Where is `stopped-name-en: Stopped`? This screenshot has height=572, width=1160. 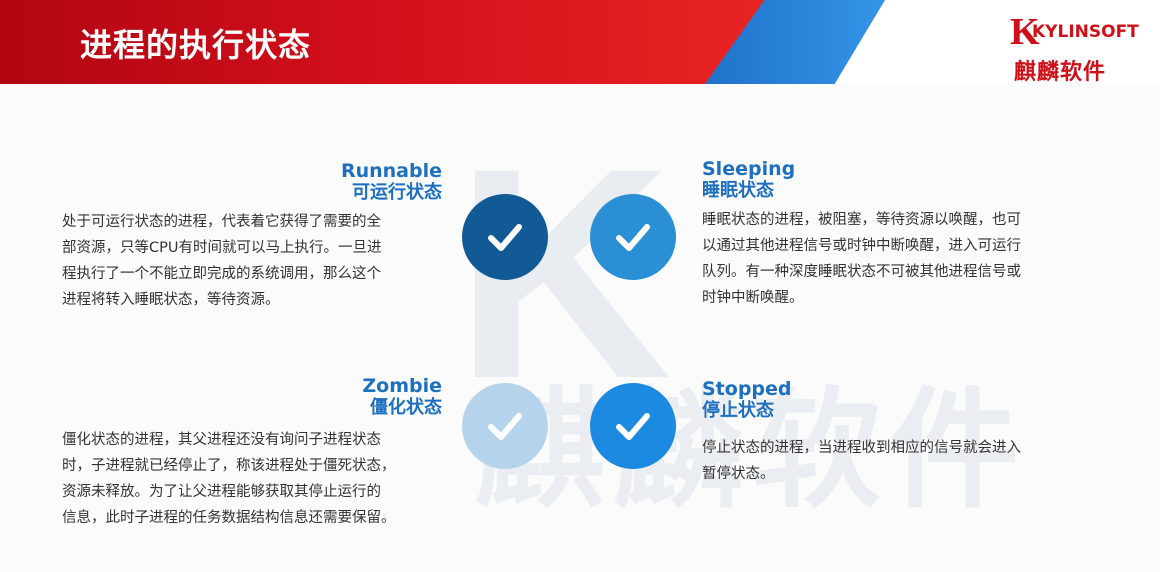
stopped-name-en: Stopped is located at coordinates (747, 389).